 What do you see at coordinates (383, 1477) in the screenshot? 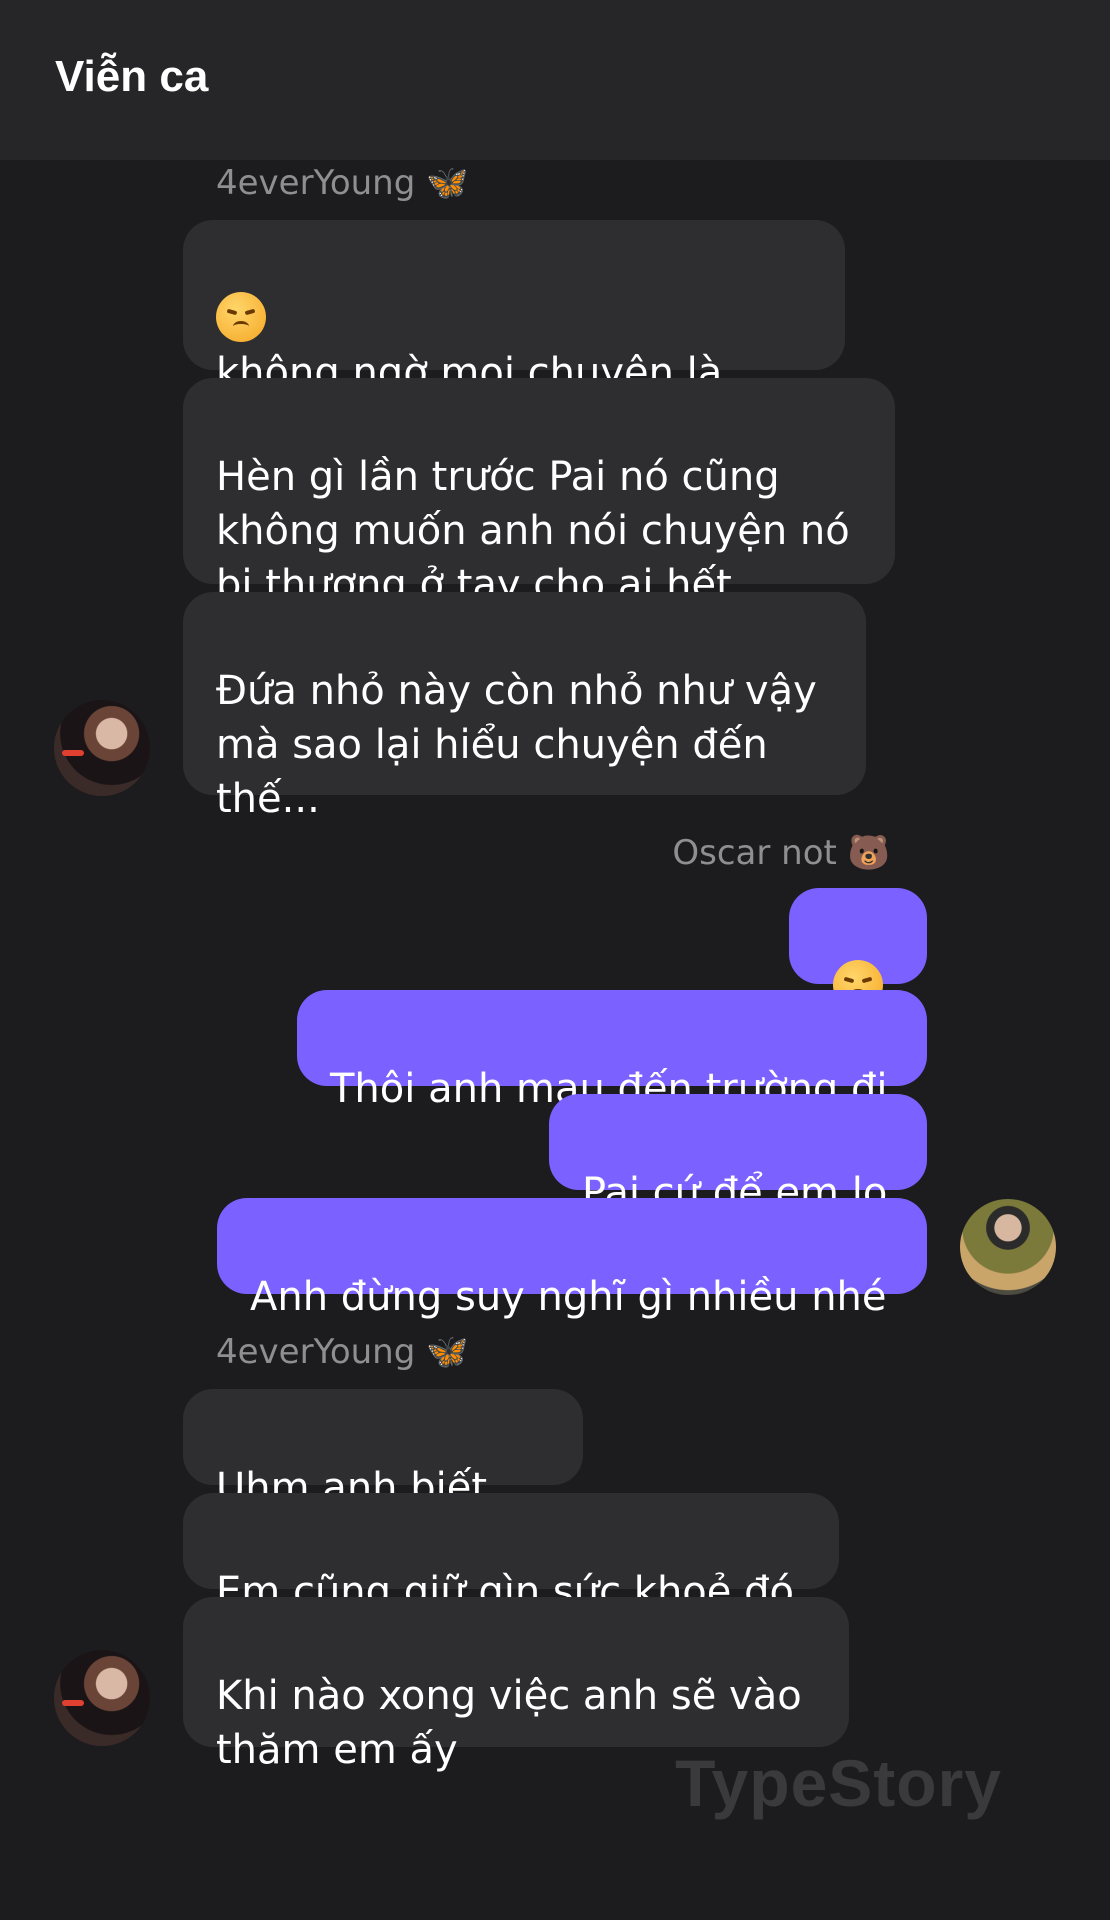
I see `message-bubble-incoming: Uhm anh biết rồi` at bounding box center [383, 1477].